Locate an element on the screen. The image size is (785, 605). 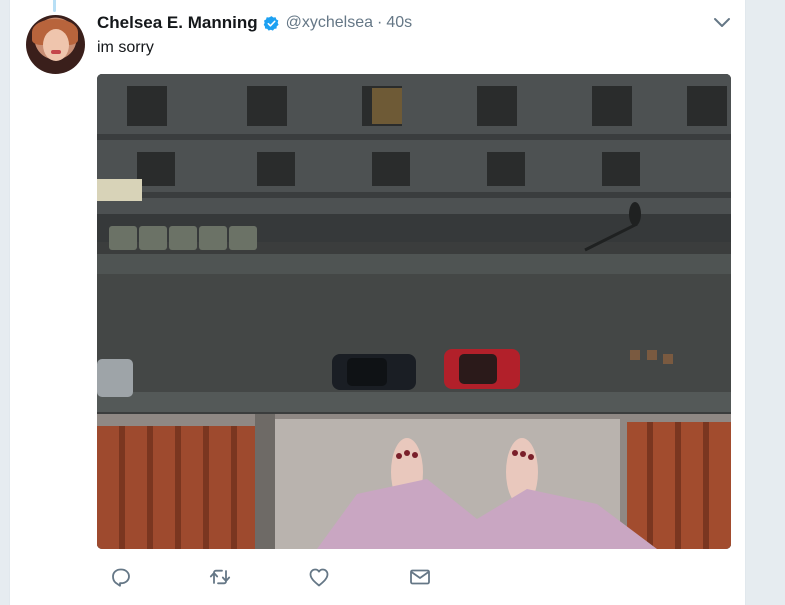
reply-icon is located at coordinates (121, 577).